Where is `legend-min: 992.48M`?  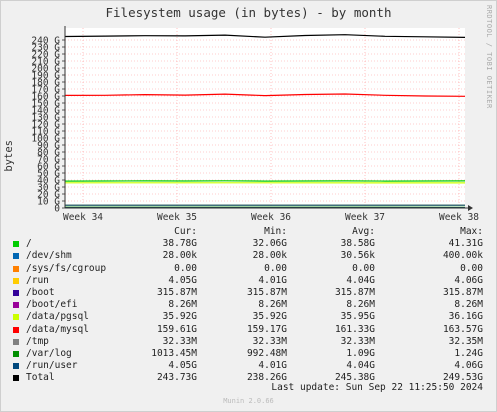
legend-min: 992.48M is located at coordinates (266, 353).